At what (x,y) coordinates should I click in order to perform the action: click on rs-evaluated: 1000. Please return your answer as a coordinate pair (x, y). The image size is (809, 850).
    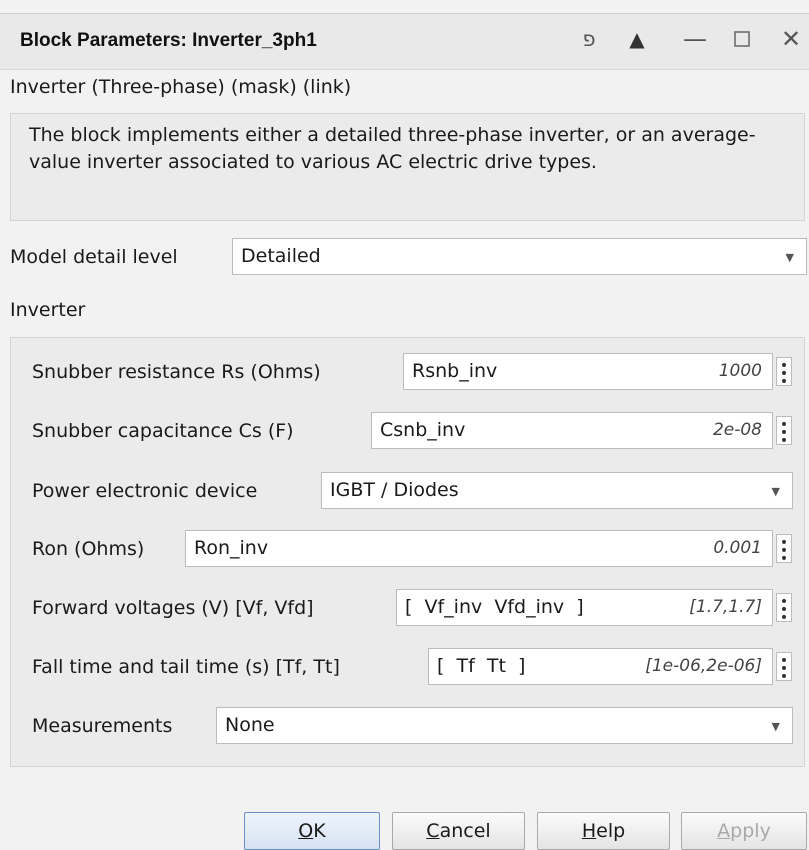
    Looking at the image, I should click on (740, 371).